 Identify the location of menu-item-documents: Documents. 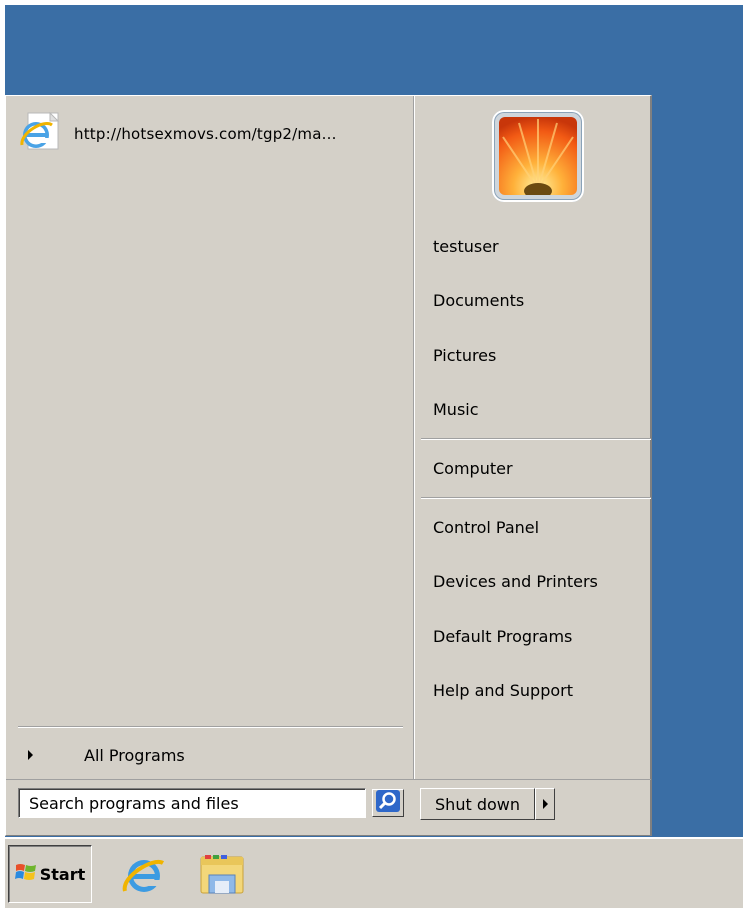
(478, 301).